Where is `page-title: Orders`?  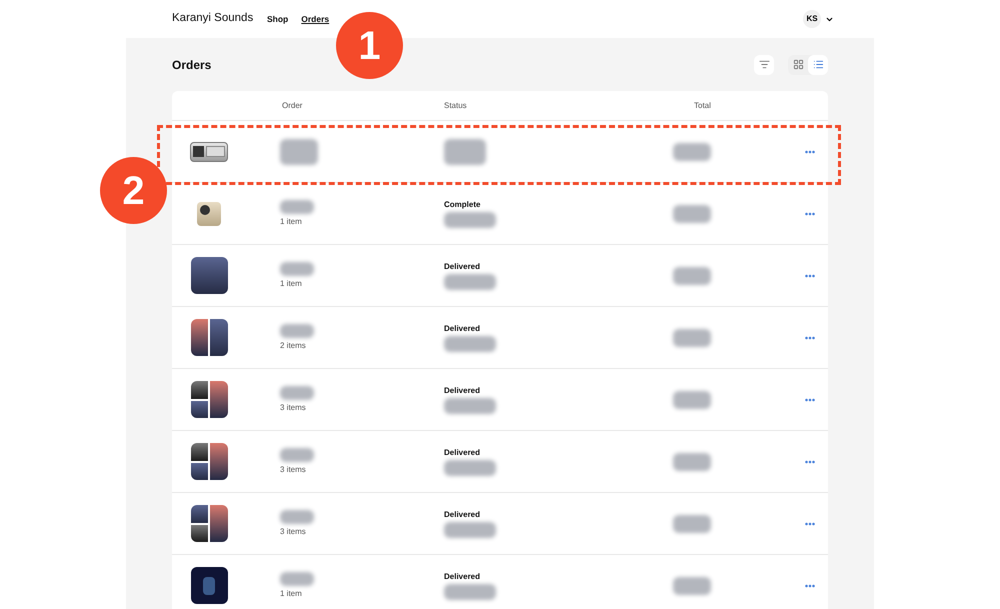
page-title: Orders is located at coordinates (192, 65).